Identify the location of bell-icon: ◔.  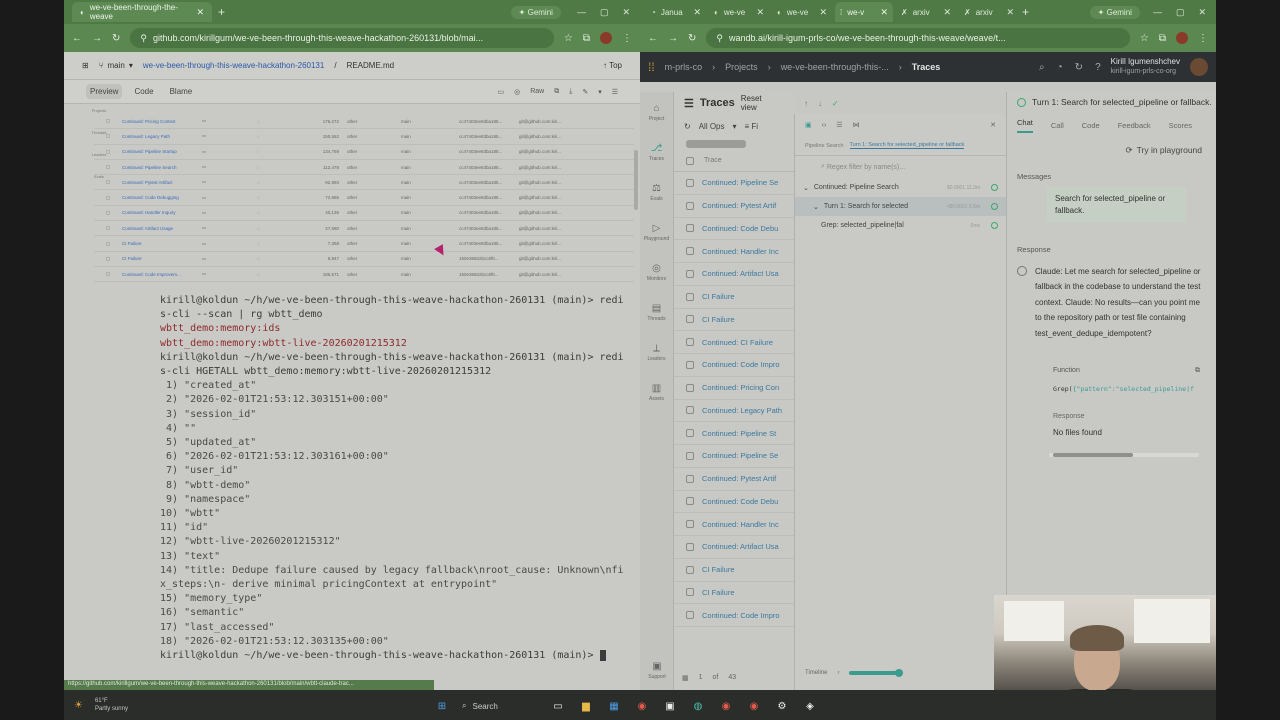
(1060, 67).